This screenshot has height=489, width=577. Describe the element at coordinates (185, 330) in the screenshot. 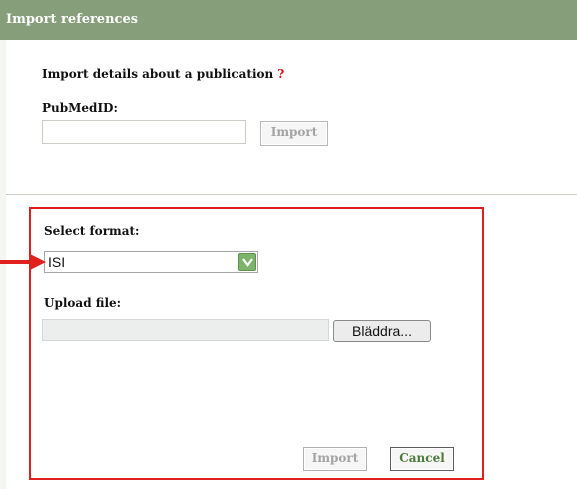

I see `file-path-field` at that location.